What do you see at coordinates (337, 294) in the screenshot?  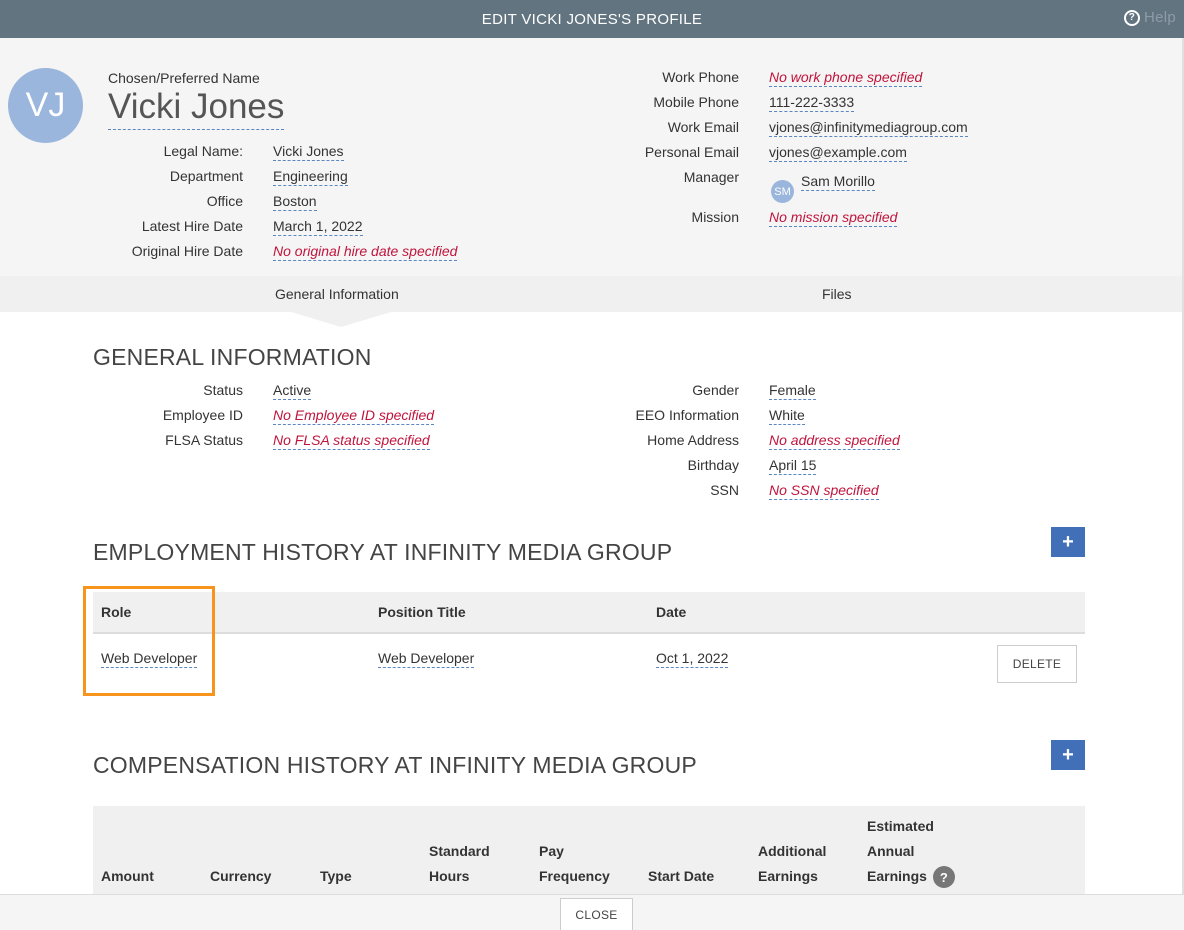 I see `tab-general-information: General Information` at bounding box center [337, 294].